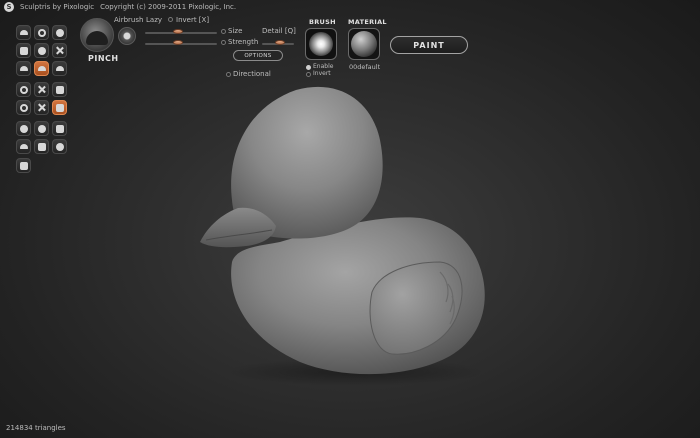  I want to click on airbrush-label: Airbrush, so click(128, 20).